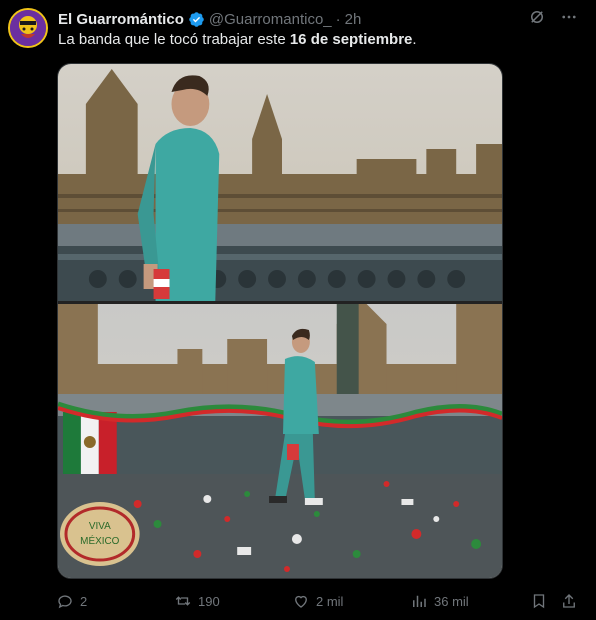 This screenshot has width=596, height=620. I want to click on bookmark-button, so click(539, 601).